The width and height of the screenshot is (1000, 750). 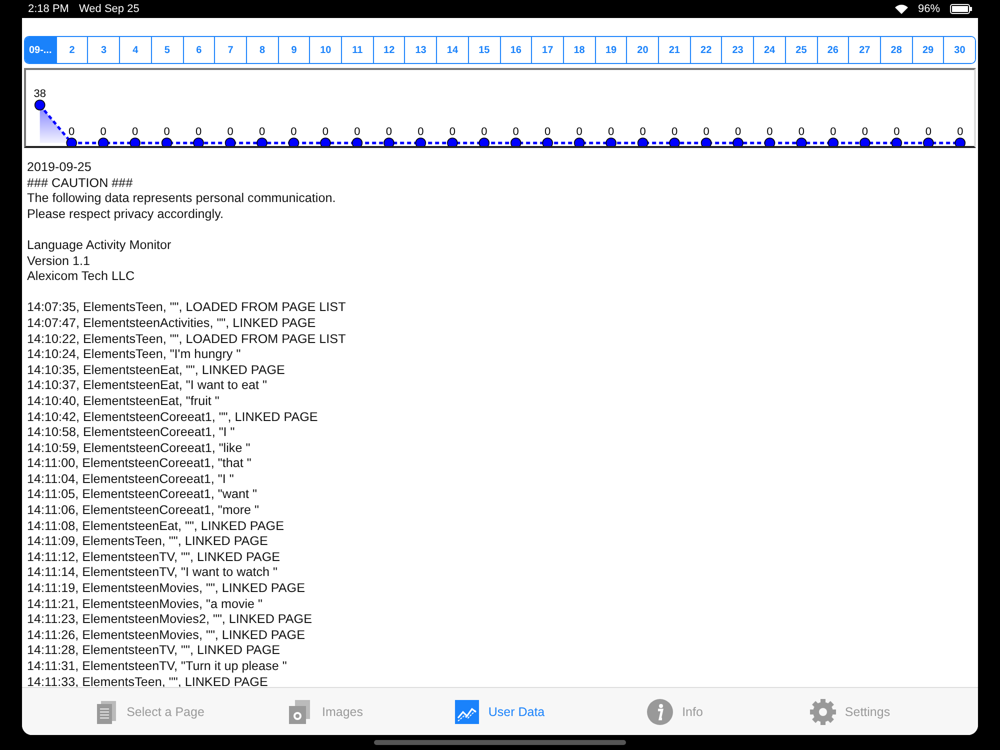 I want to click on log-line: 2019-09-25, so click(x=59, y=168).